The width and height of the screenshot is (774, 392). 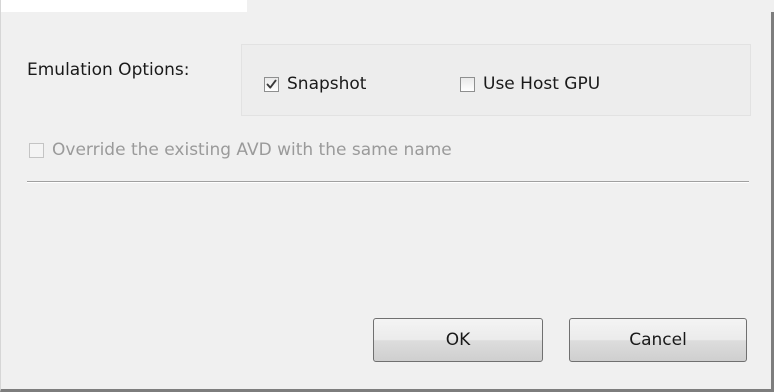 What do you see at coordinates (510, 6) in the screenshot?
I see `top-panel-edge` at bounding box center [510, 6].